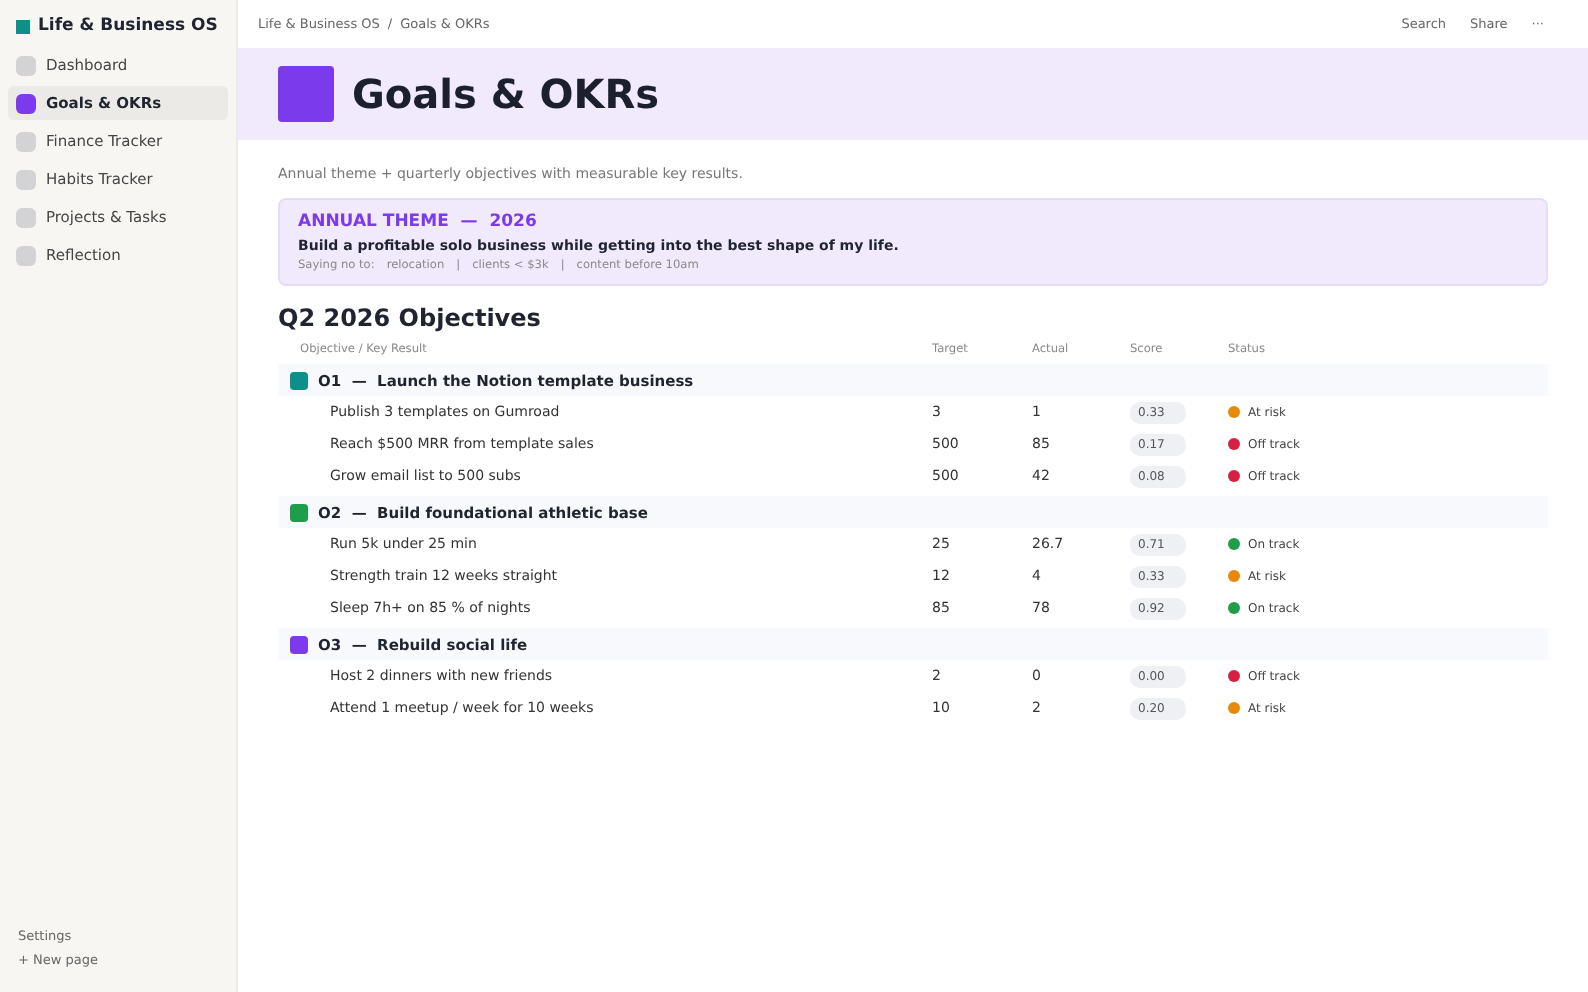 This screenshot has width=1588, height=992. What do you see at coordinates (128, 26) in the screenshot?
I see `workspace-title: Life & Business OS` at bounding box center [128, 26].